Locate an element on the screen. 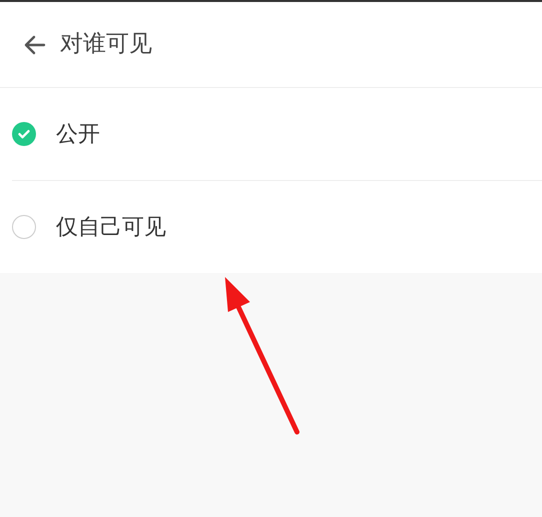 Image resolution: width=542 pixels, height=517 pixels. option-label: 公开 is located at coordinates (78, 134).